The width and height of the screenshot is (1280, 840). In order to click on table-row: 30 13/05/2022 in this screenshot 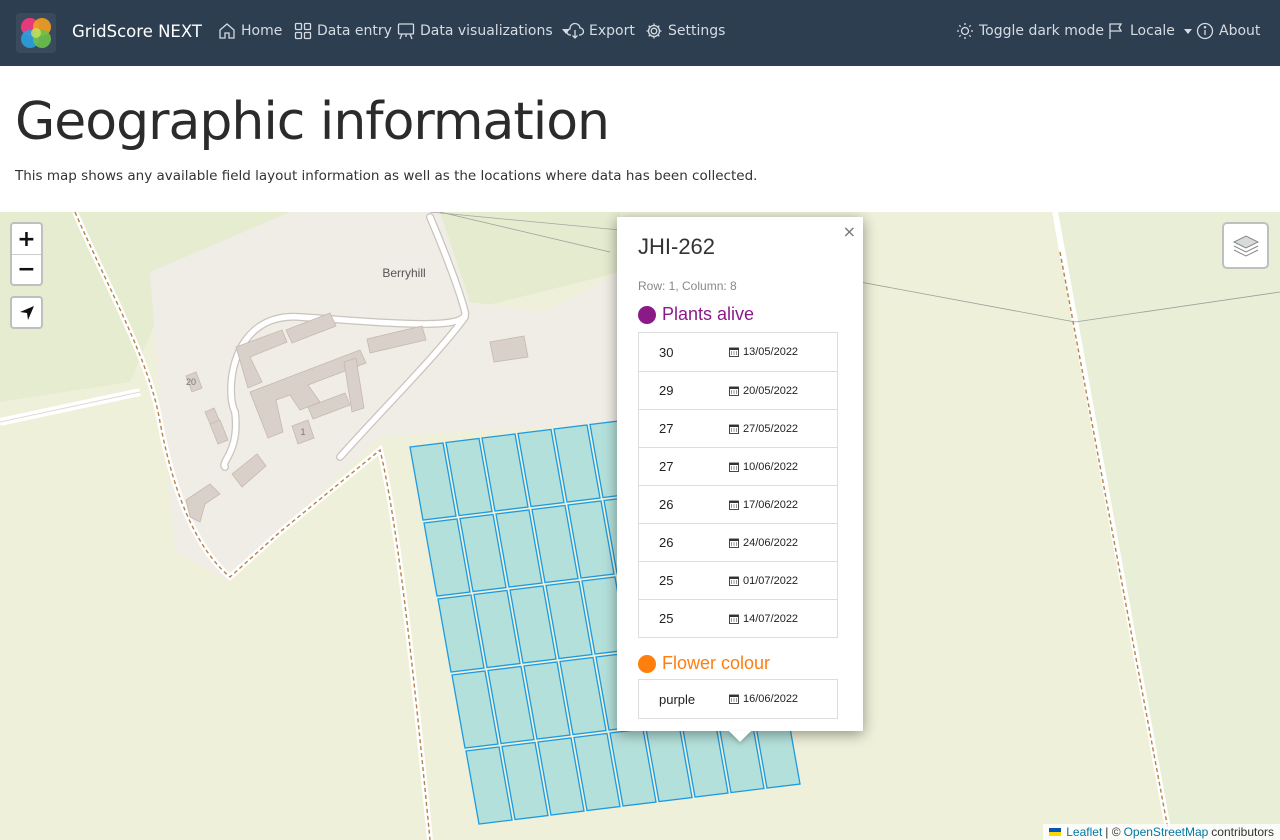, I will do `click(738, 352)`.